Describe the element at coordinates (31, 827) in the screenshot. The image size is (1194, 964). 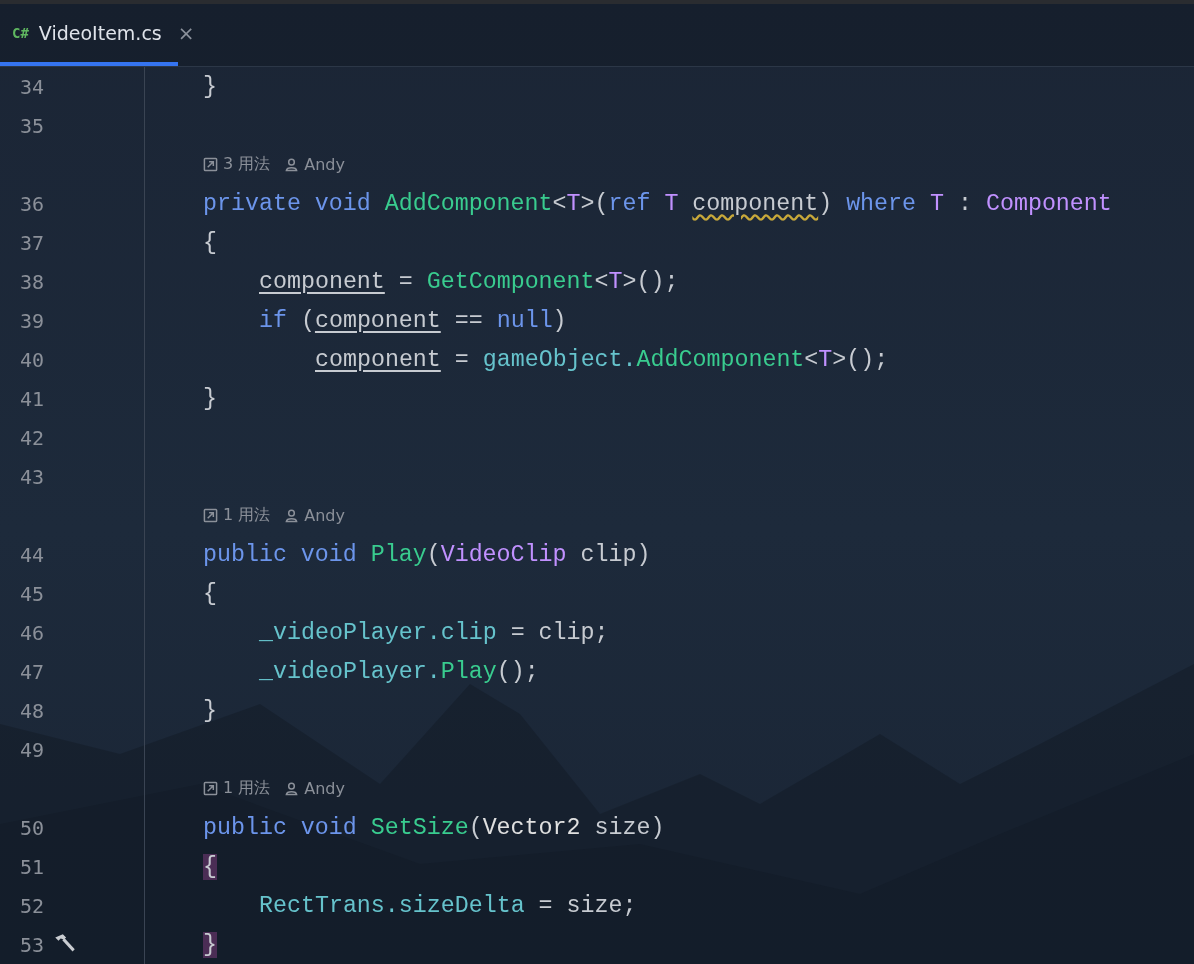
I see `line-number: 50` at that location.